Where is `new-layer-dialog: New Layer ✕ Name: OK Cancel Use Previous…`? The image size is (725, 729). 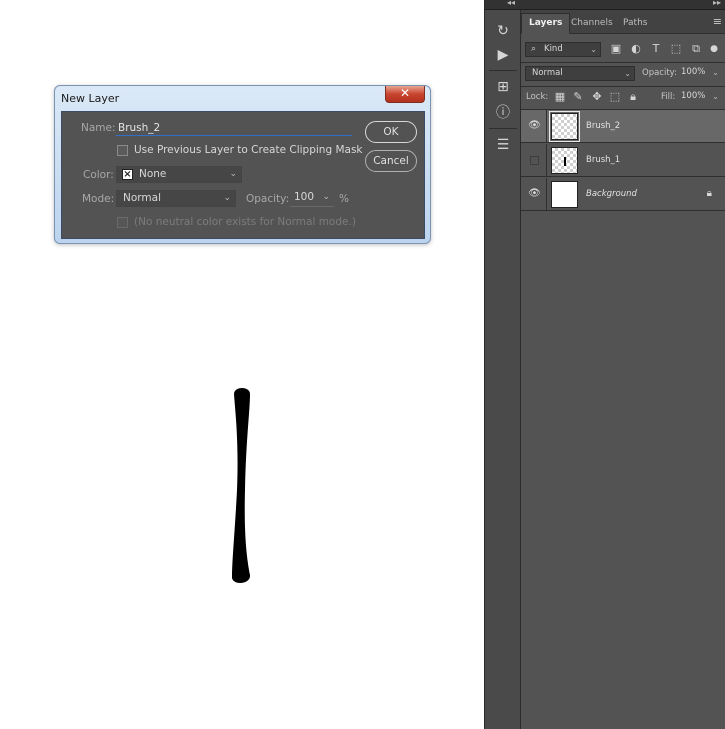 new-layer-dialog: New Layer ✕ Name: OK Cancel Use Previous… is located at coordinates (242, 164).